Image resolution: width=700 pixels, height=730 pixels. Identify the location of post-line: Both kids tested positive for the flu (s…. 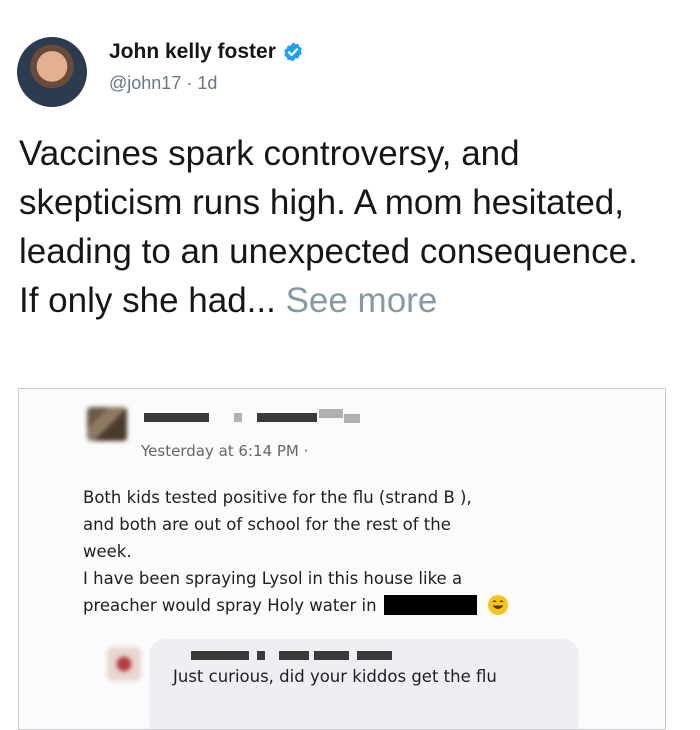
(277, 497).